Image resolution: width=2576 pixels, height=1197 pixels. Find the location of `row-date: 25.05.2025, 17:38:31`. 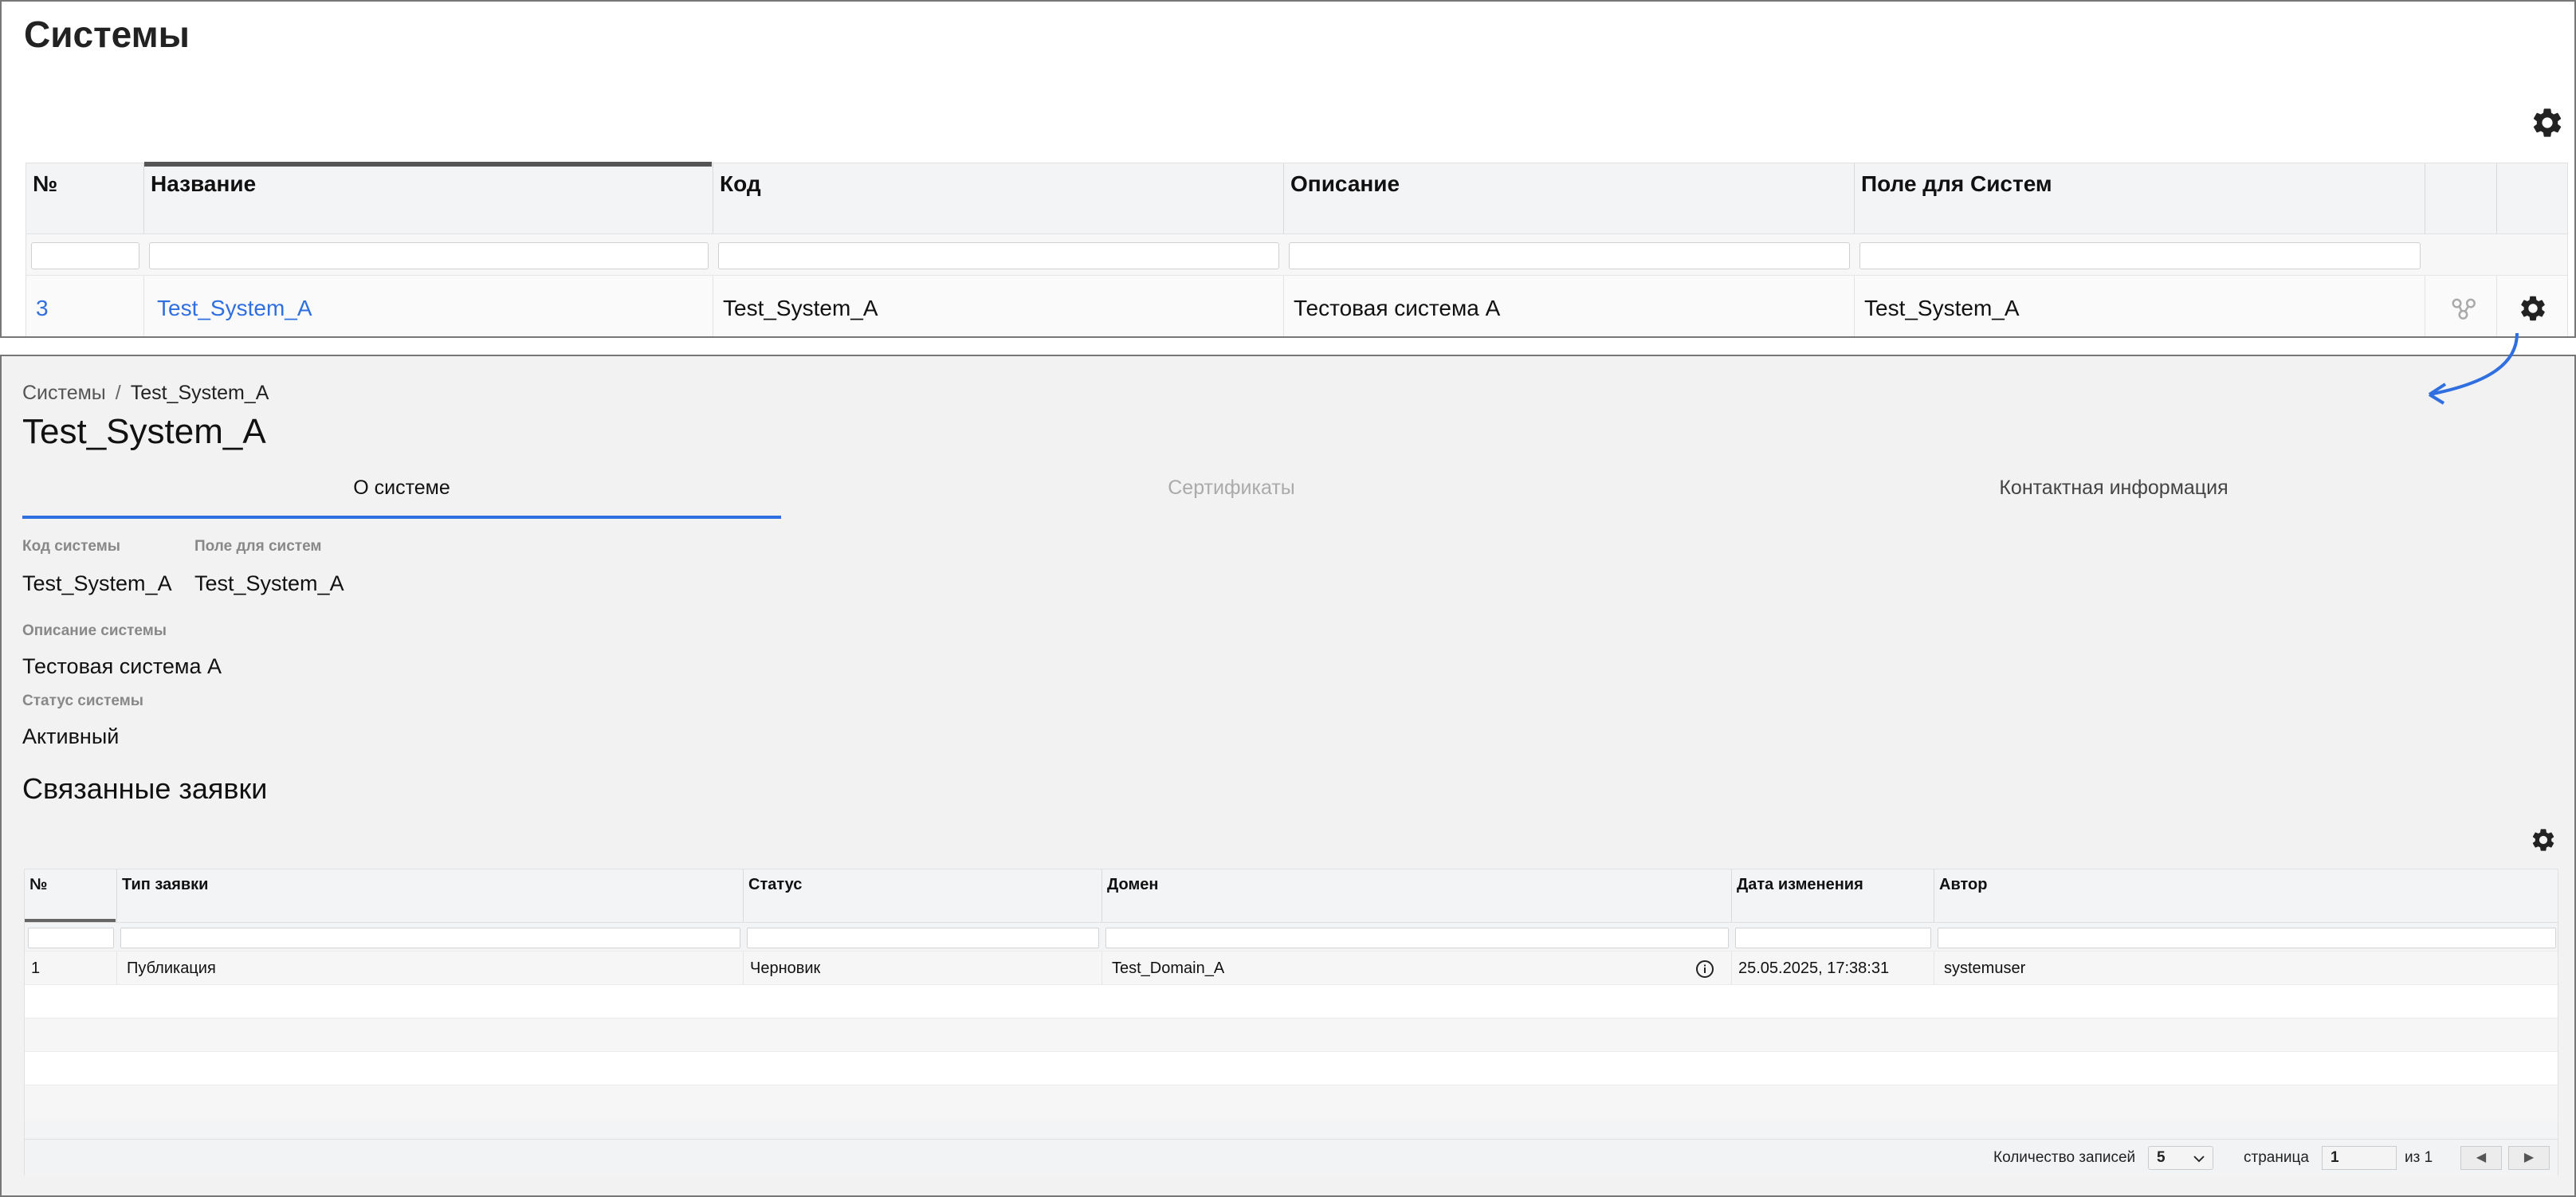

row-date: 25.05.2025, 17:38:31 is located at coordinates (1833, 969).